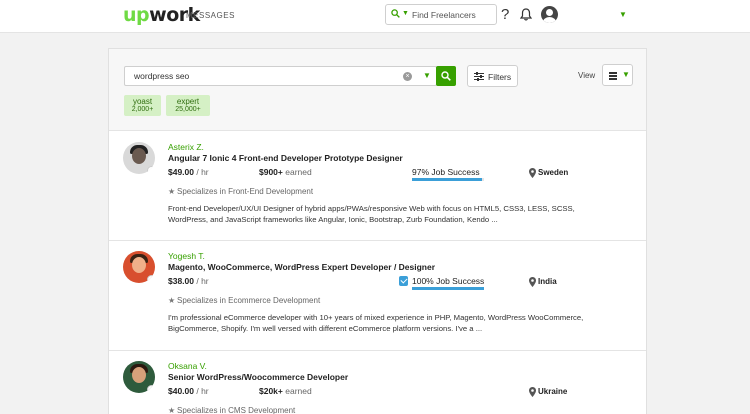 This screenshot has height=414, width=750. What do you see at coordinates (500, 77) in the screenshot?
I see `filters-label: Filters` at bounding box center [500, 77].